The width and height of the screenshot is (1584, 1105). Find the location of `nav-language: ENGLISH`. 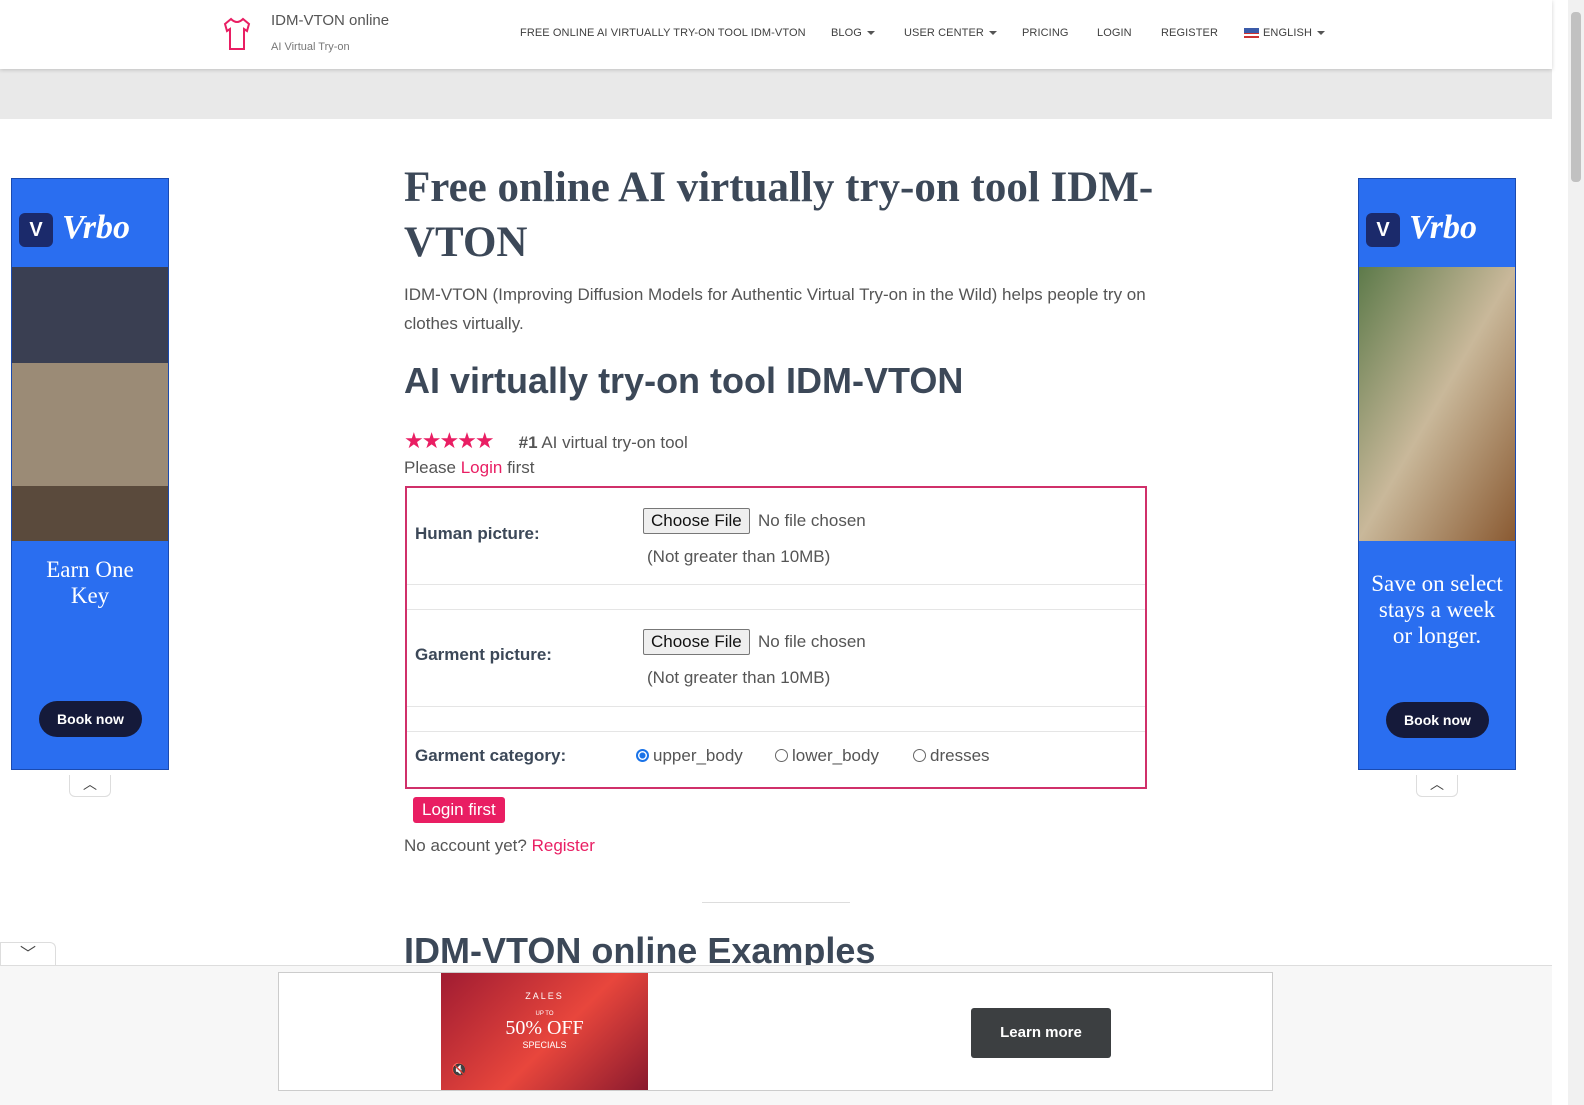

nav-language: ENGLISH is located at coordinates (1284, 33).